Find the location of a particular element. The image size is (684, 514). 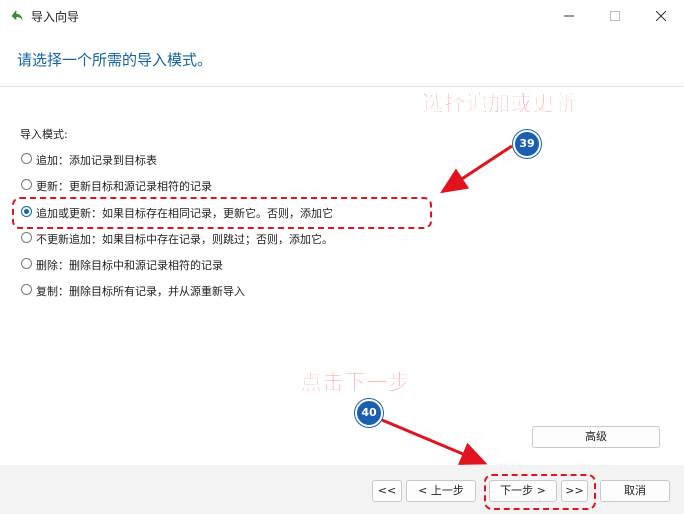

previous-button: < 上一步 is located at coordinates (441, 491).